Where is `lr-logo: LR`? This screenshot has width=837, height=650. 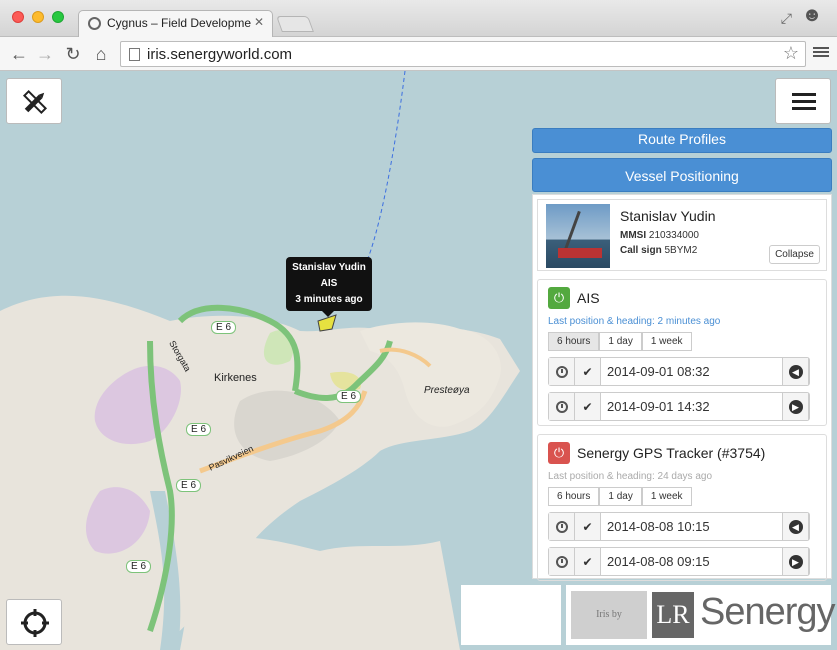 lr-logo: LR is located at coordinates (673, 615).